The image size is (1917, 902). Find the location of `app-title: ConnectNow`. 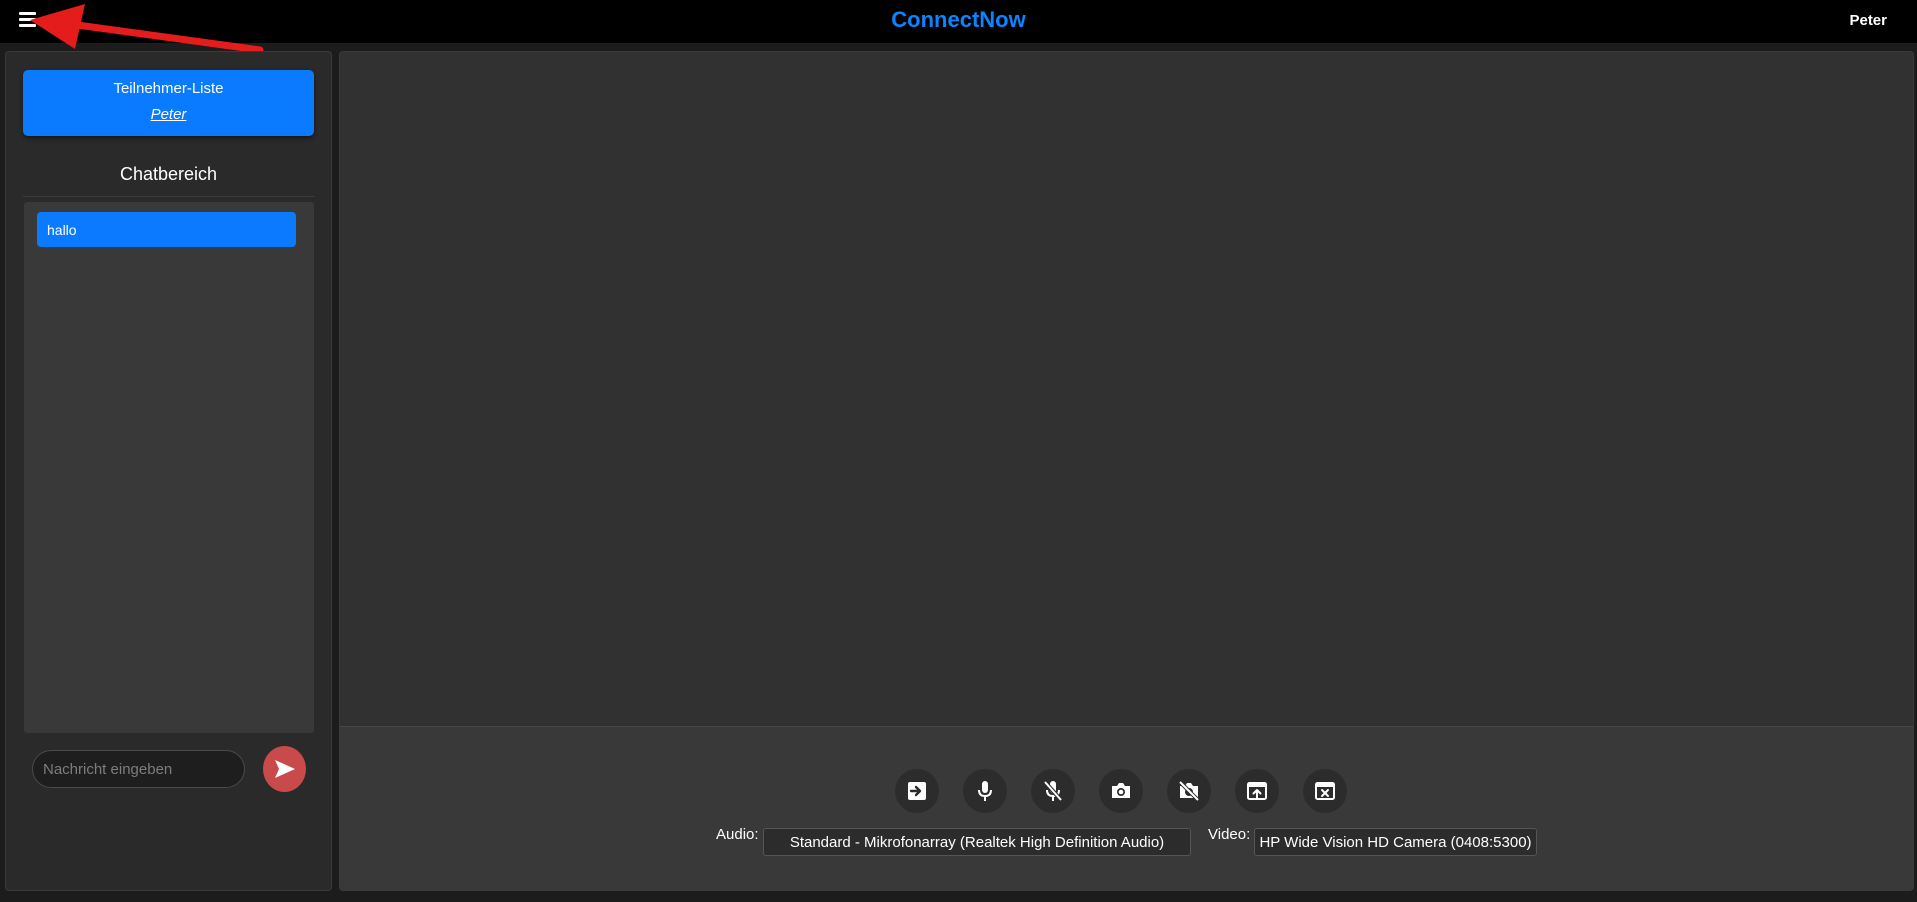

app-title: ConnectNow is located at coordinates (958, 19).